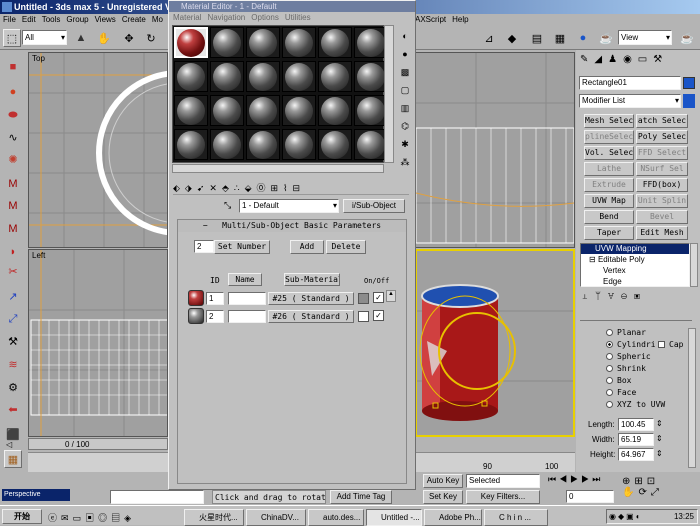 The width and height of the screenshot is (700, 526). I want to click on menu-modifiers: Mo, so click(157, 20).